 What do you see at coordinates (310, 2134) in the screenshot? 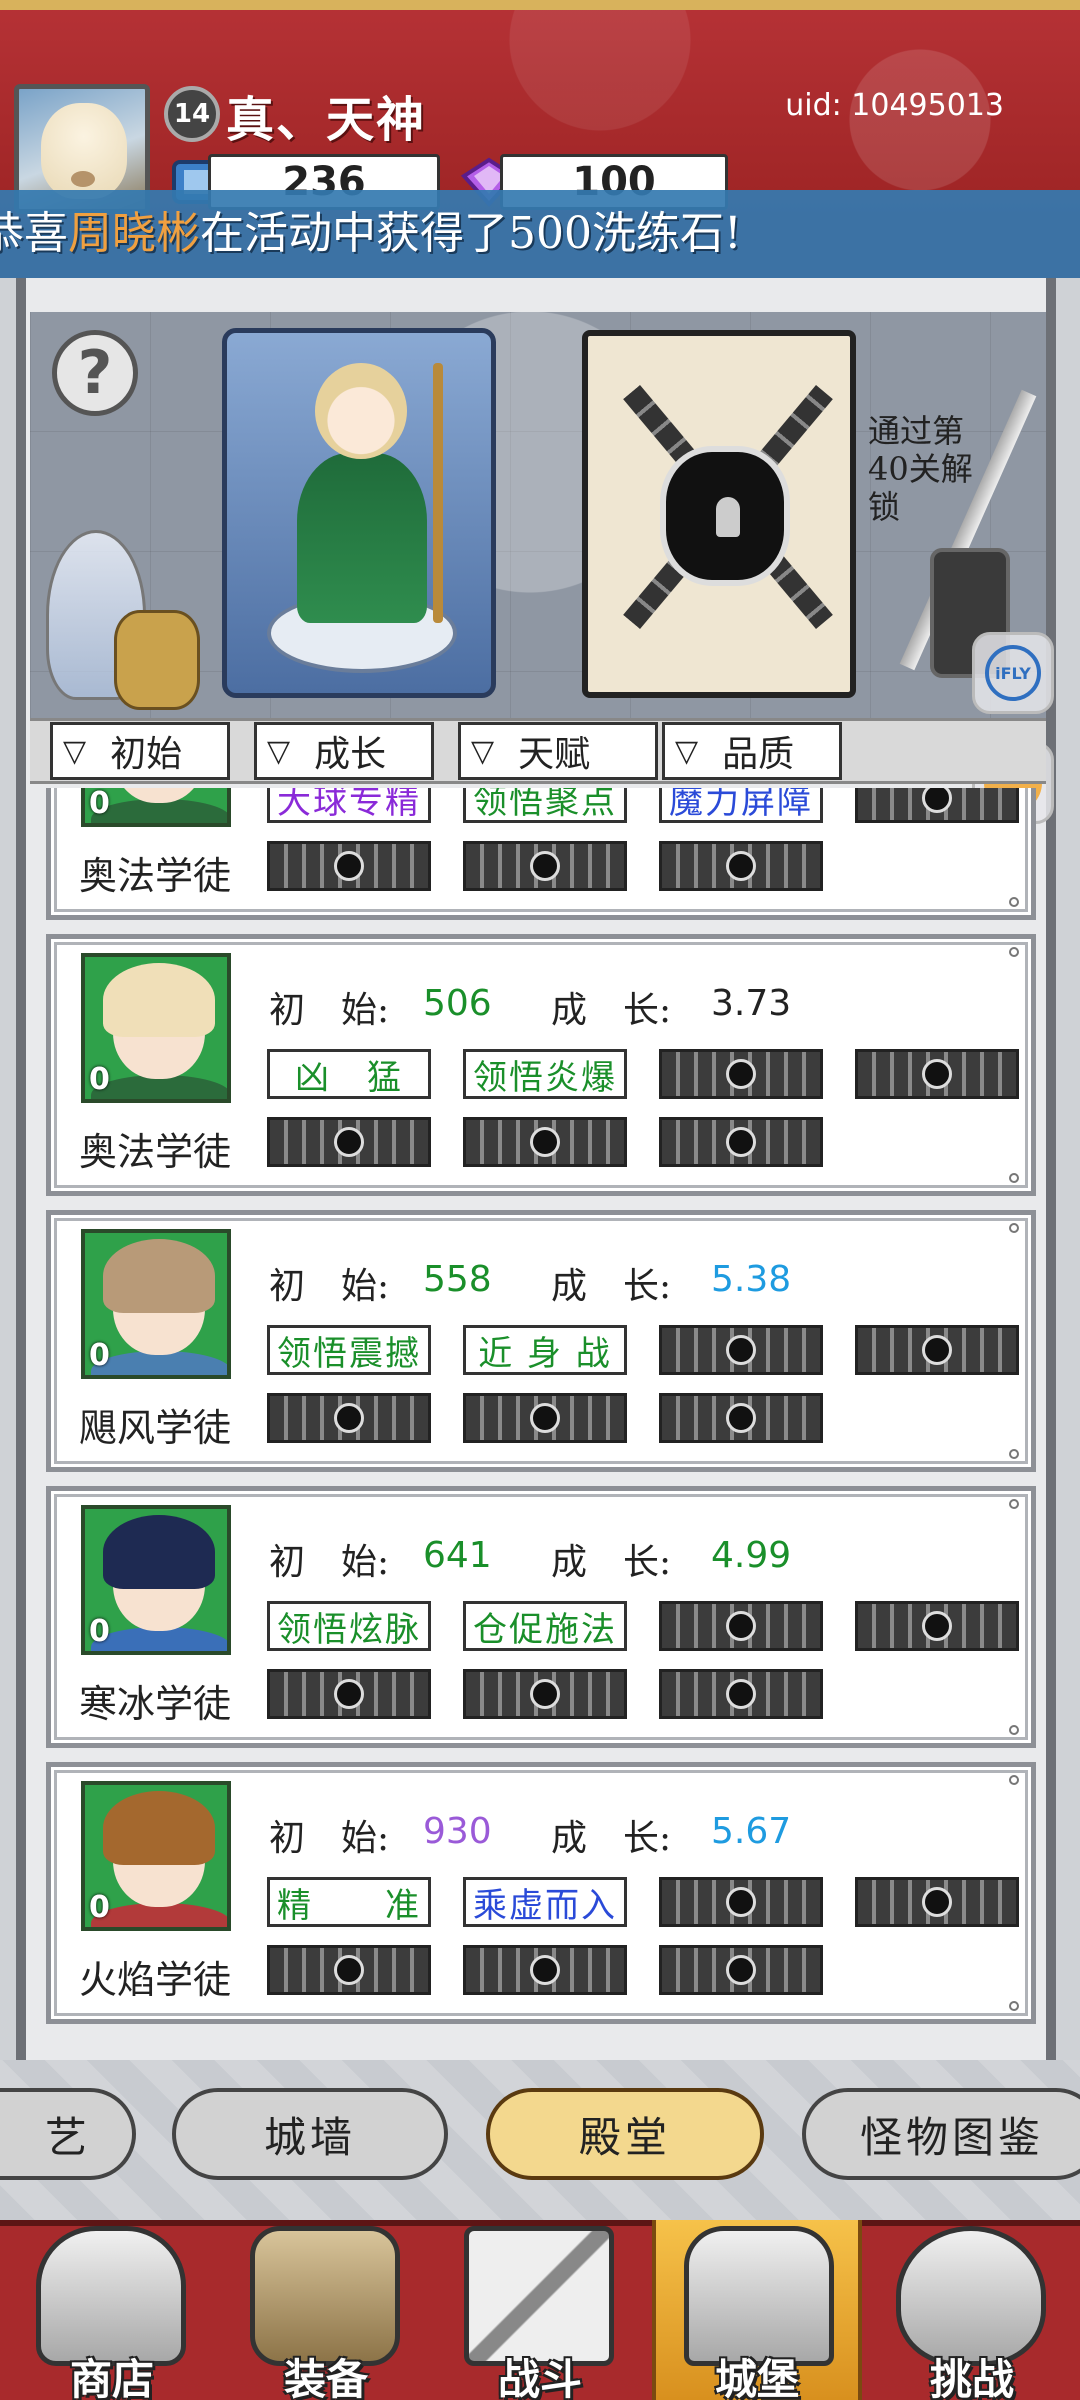
I see `tab-city-wall: 城墙` at bounding box center [310, 2134].